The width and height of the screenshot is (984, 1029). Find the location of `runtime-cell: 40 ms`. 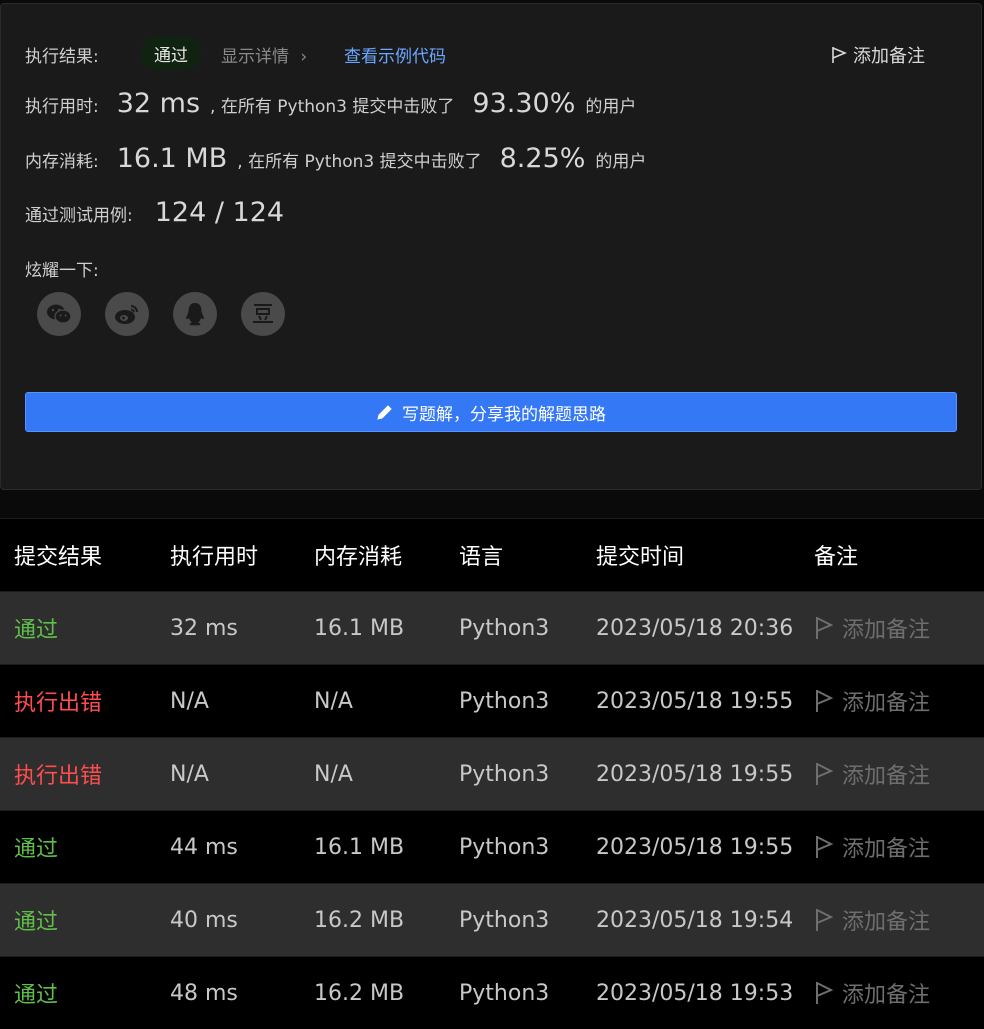

runtime-cell: 40 ms is located at coordinates (242, 920).